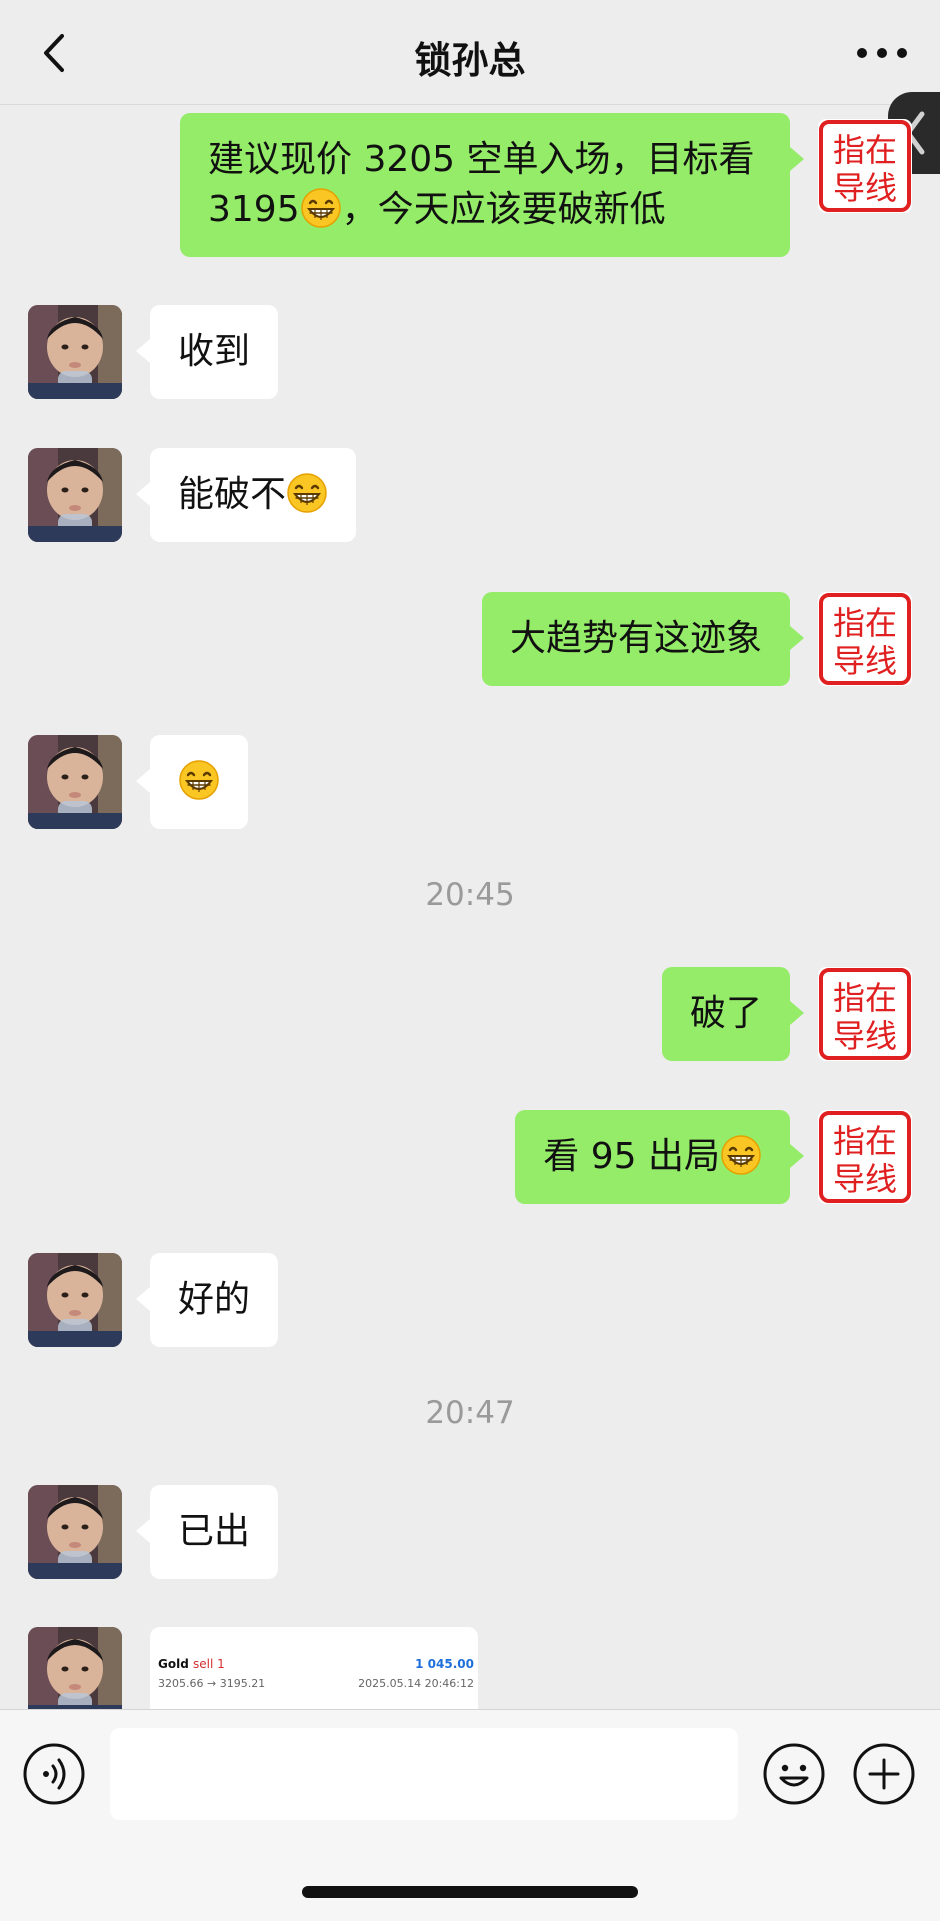 Image resolution: width=940 pixels, height=1921 pixels. Describe the element at coordinates (444, 1664) in the screenshot. I see `trade-profit: 1 045.00` at that location.